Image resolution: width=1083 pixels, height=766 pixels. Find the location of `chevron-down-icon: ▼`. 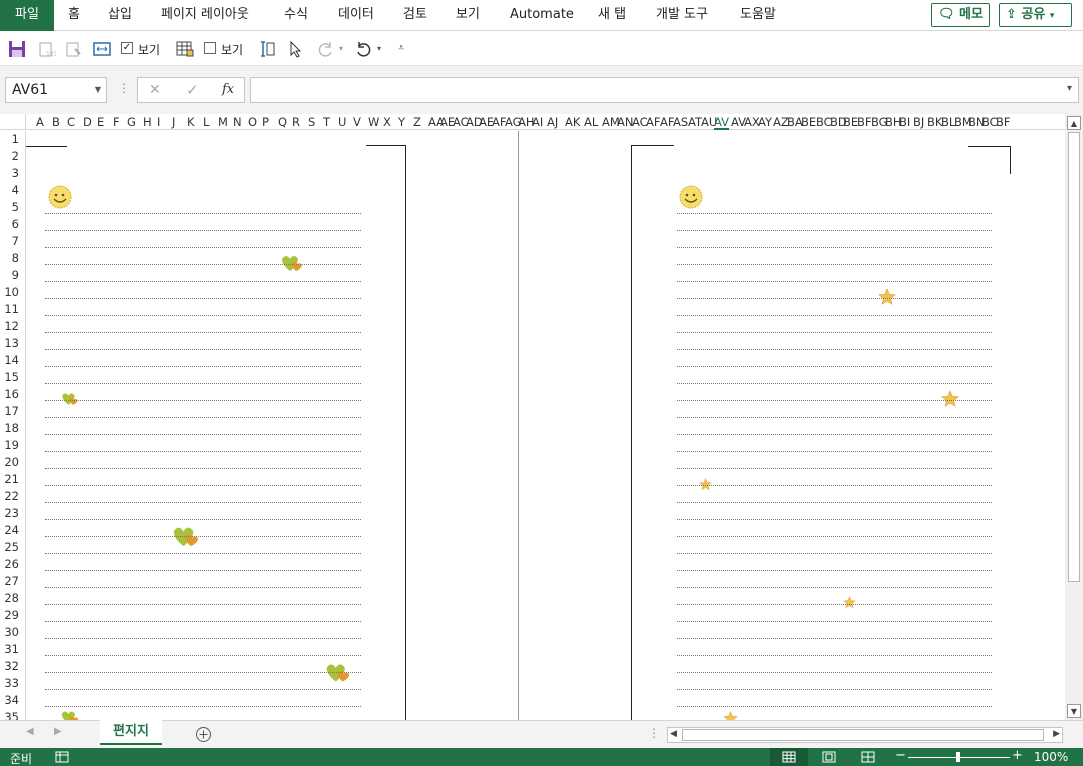

chevron-down-icon: ▼ is located at coordinates (98, 90).